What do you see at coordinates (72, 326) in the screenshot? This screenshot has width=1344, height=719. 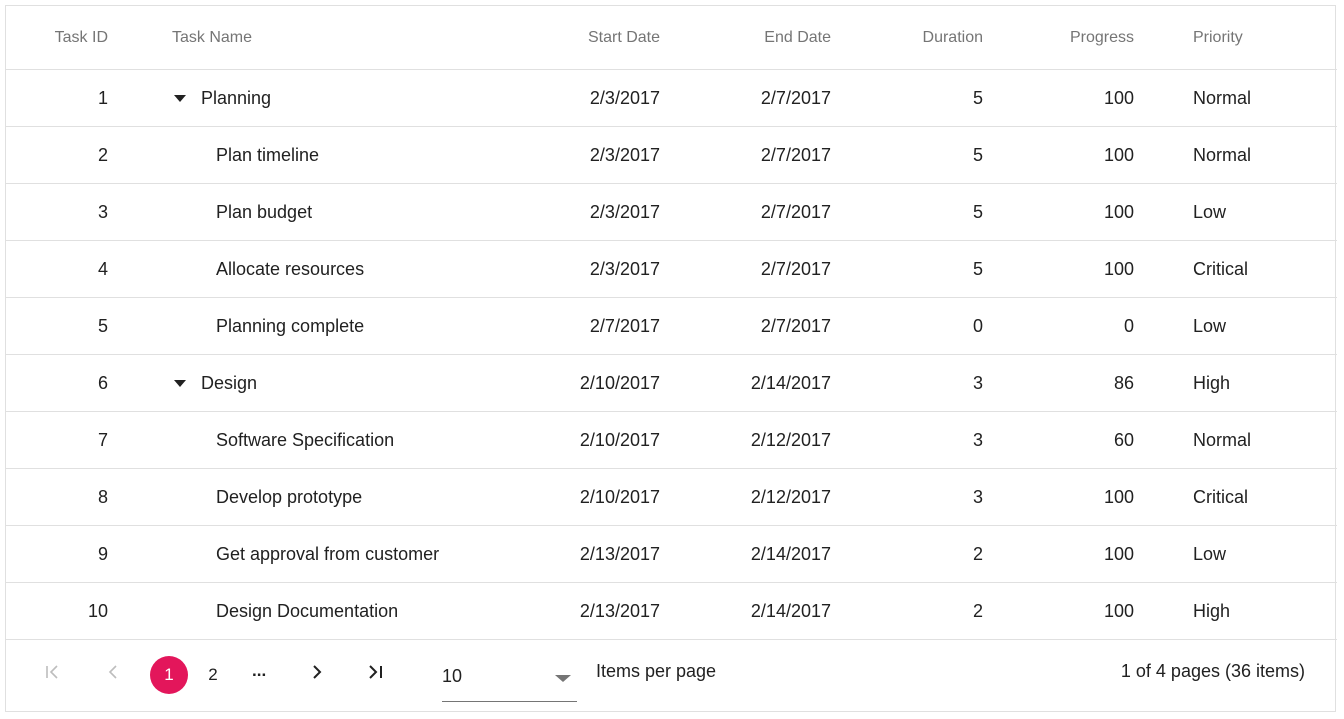 I see `task-id-cell: 5` at bounding box center [72, 326].